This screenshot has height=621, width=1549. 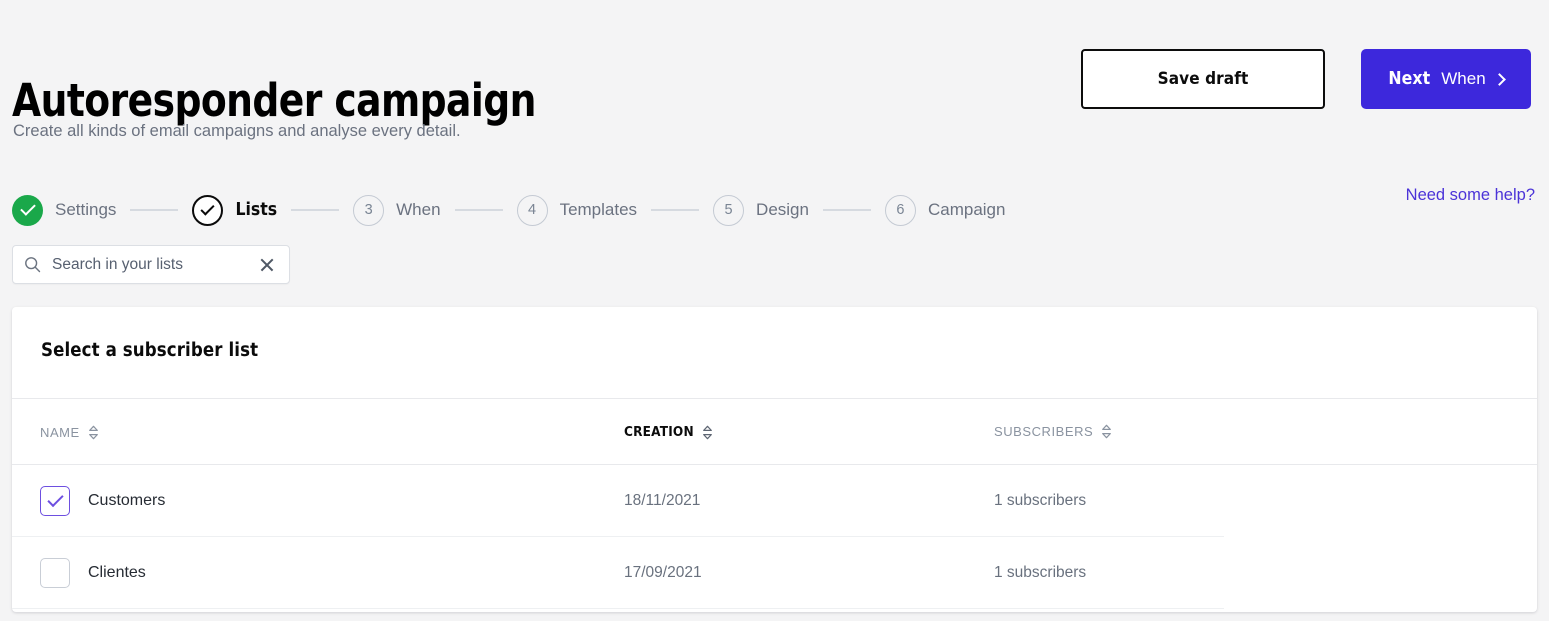 What do you see at coordinates (1203, 79) in the screenshot?
I see `save-draft-button: Save draft` at bounding box center [1203, 79].